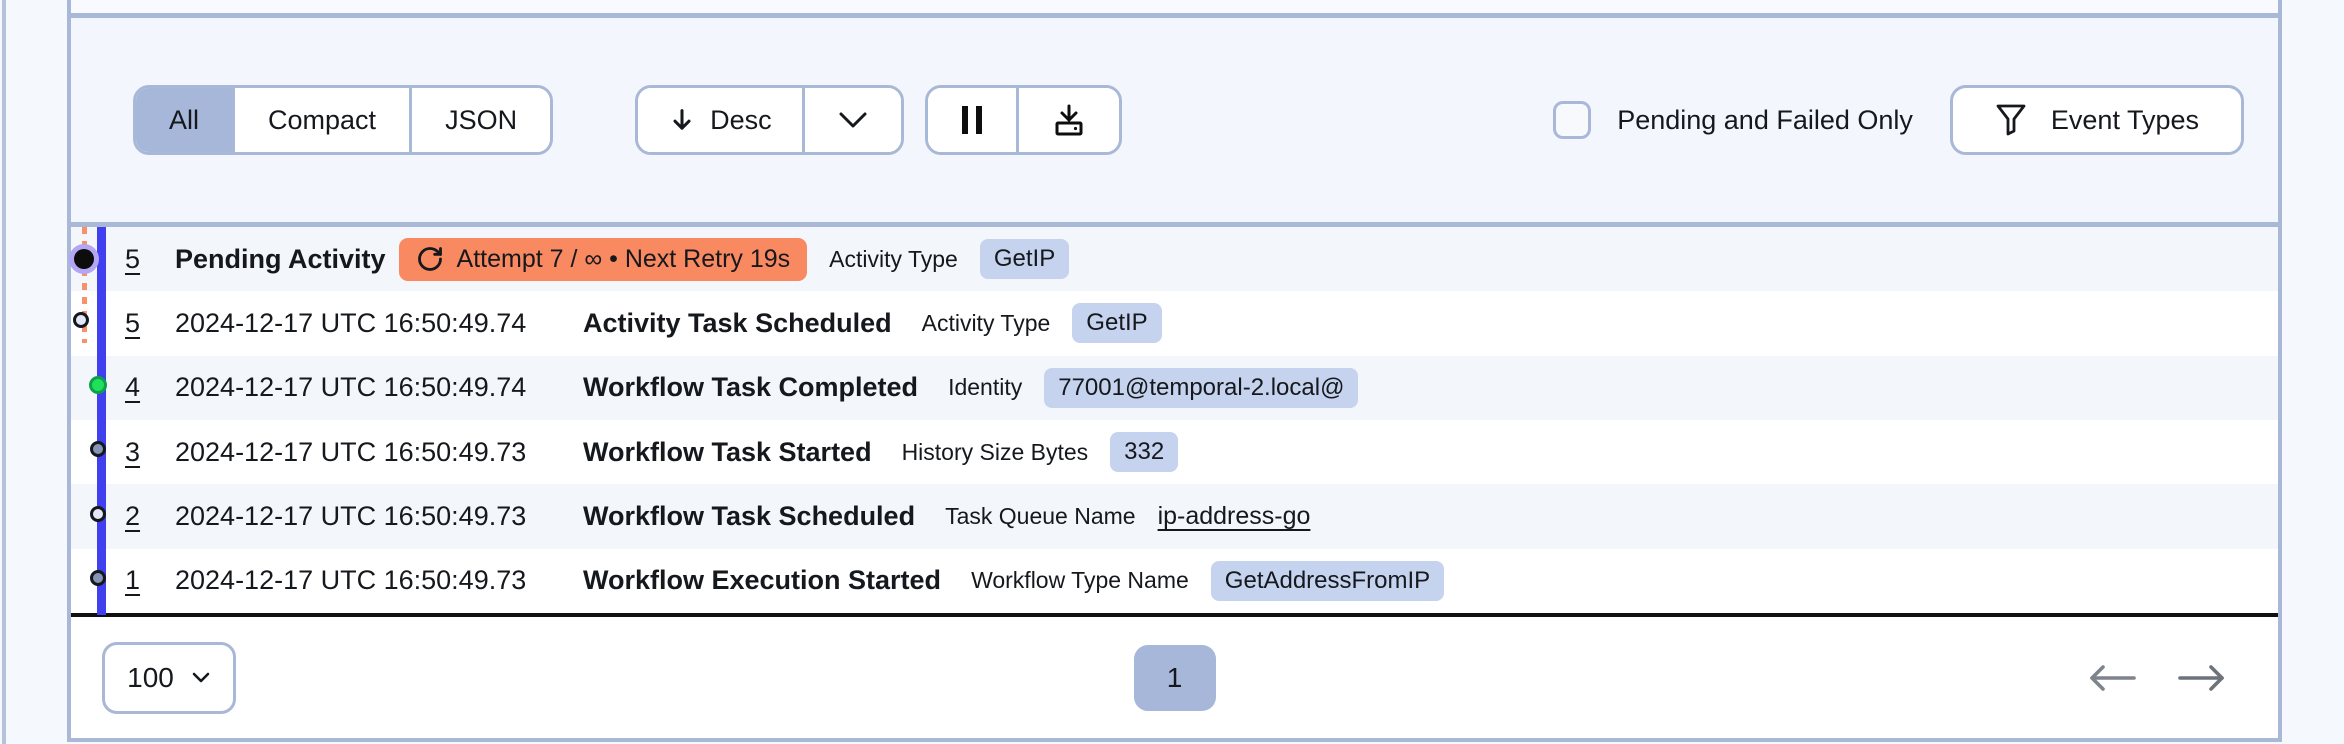 The width and height of the screenshot is (2344, 744). I want to click on pending-failed-filter: Pending and Failed Only, so click(1733, 120).